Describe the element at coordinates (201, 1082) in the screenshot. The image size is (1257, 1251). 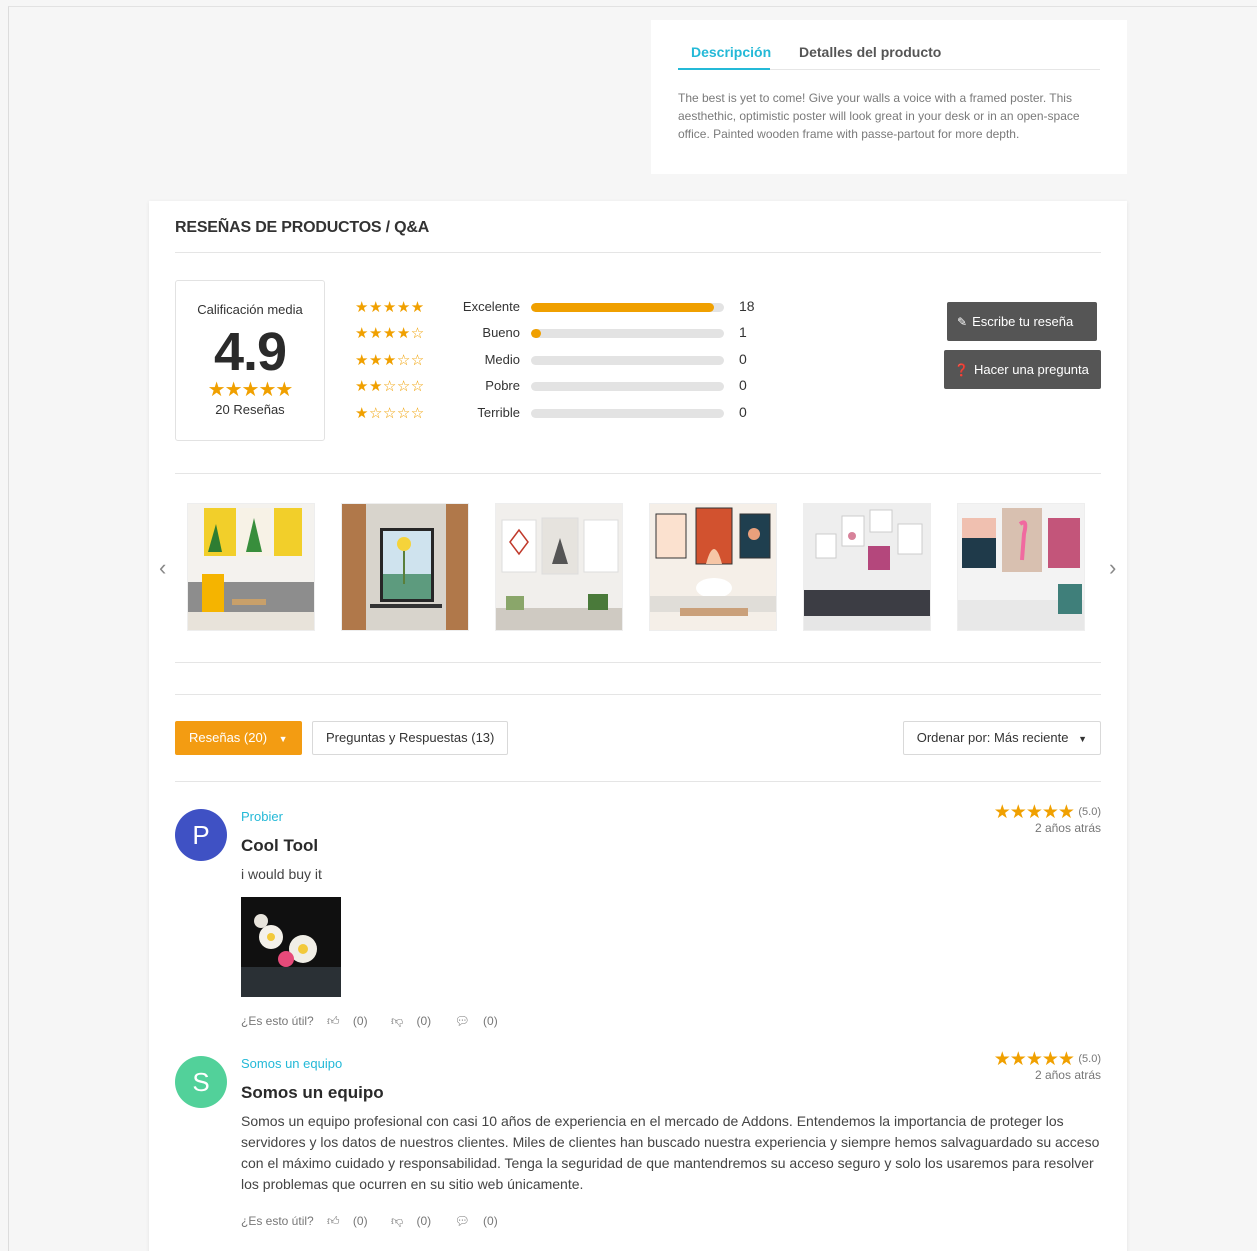
I see `avatar: S` at that location.